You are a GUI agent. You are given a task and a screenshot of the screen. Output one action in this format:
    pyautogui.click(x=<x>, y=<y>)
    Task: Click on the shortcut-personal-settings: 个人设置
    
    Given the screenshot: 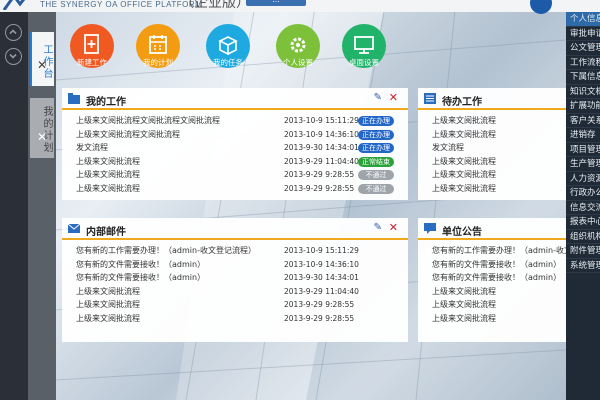 What is the action you would take?
    pyautogui.click(x=298, y=46)
    